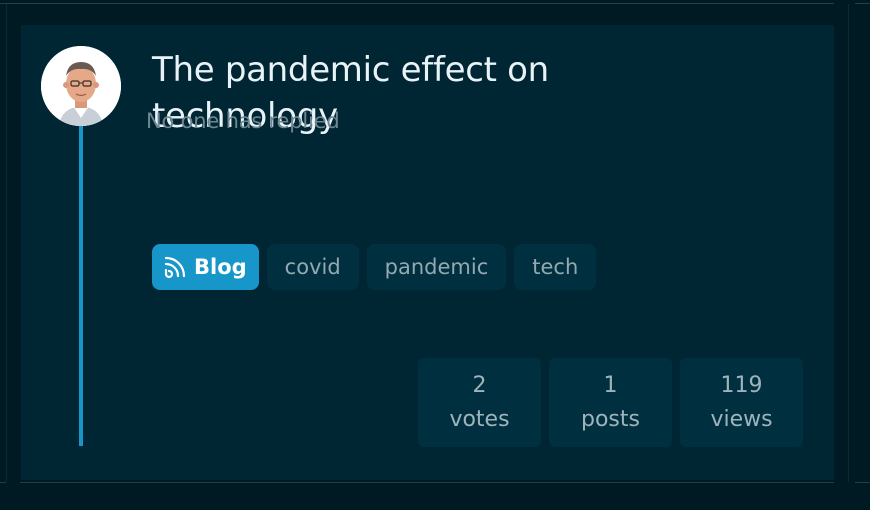  I want to click on category-badge-blog: Blog, so click(205, 267).